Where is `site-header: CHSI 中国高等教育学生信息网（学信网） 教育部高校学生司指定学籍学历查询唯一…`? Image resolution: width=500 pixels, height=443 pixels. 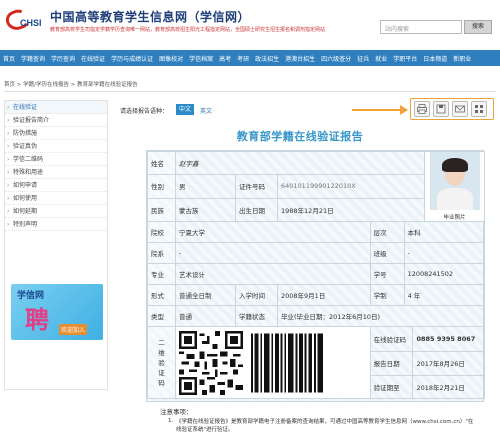 site-header: CHSI 中国高等教育学生信息网（学信网） 教育部高校学生司指定学籍学历查询唯一… is located at coordinates (250, 24).